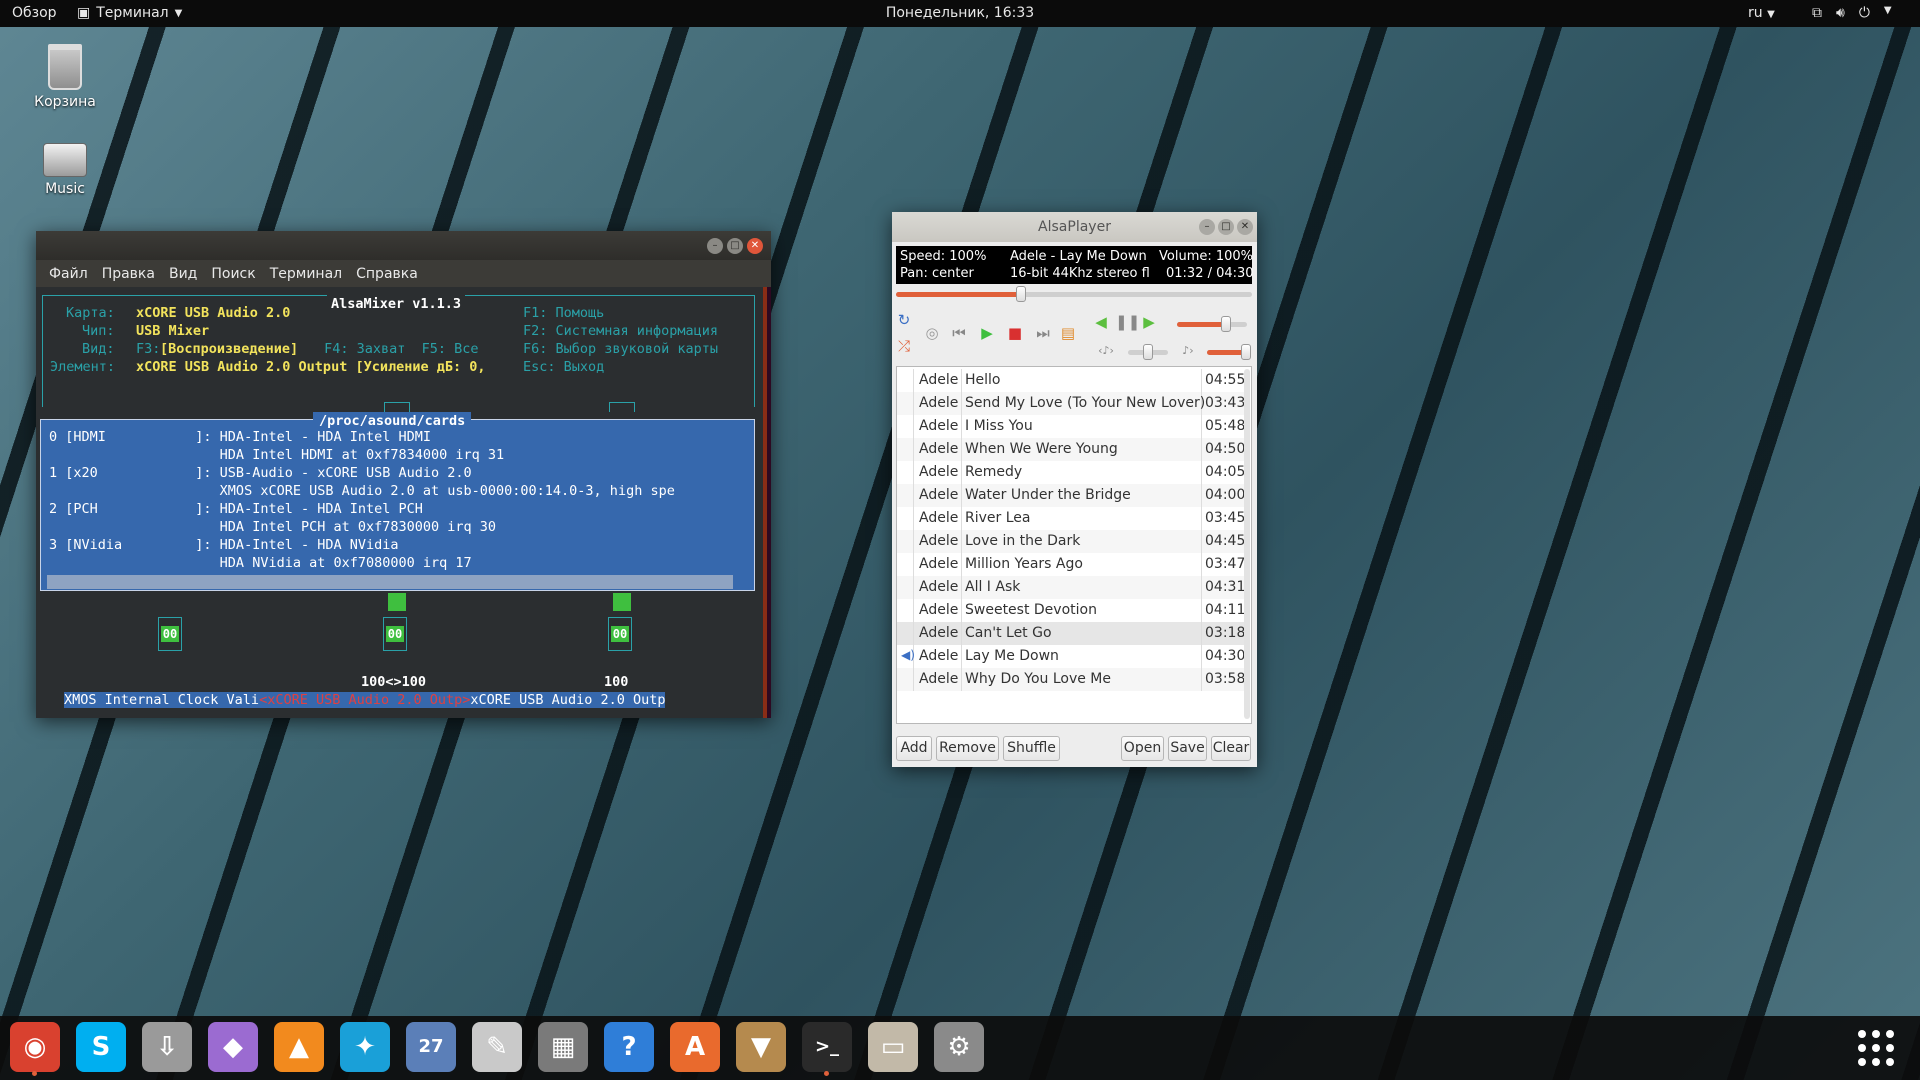 This screenshot has height=1080, width=1920. Describe the element at coordinates (162, 700) in the screenshot. I see `control-name: XMOS Internal Clock Vali` at that location.